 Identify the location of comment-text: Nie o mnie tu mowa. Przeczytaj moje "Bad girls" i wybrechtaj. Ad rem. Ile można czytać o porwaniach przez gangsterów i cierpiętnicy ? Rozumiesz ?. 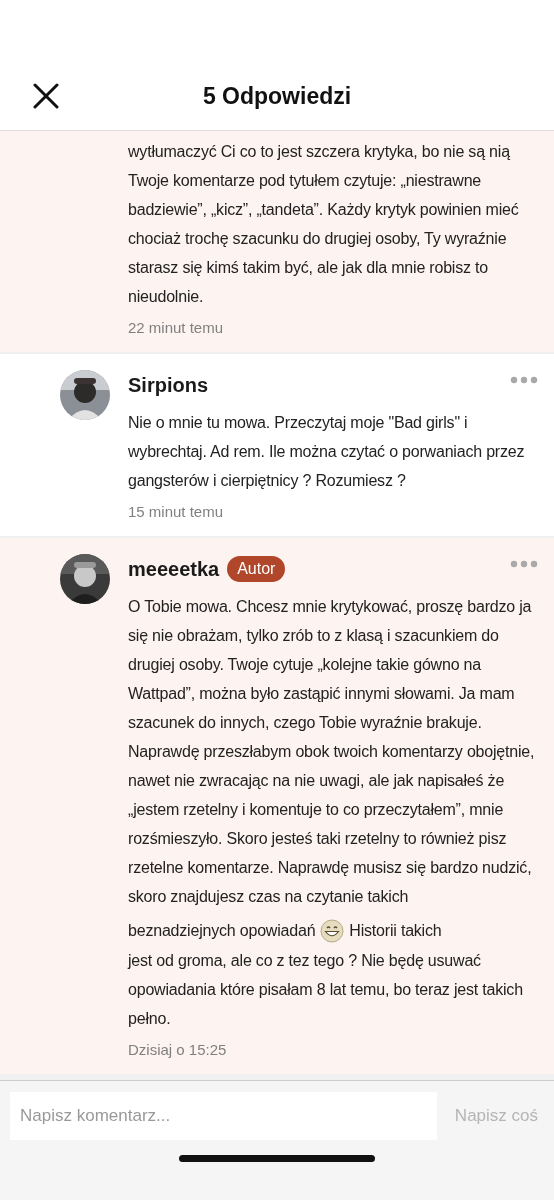
(326, 451).